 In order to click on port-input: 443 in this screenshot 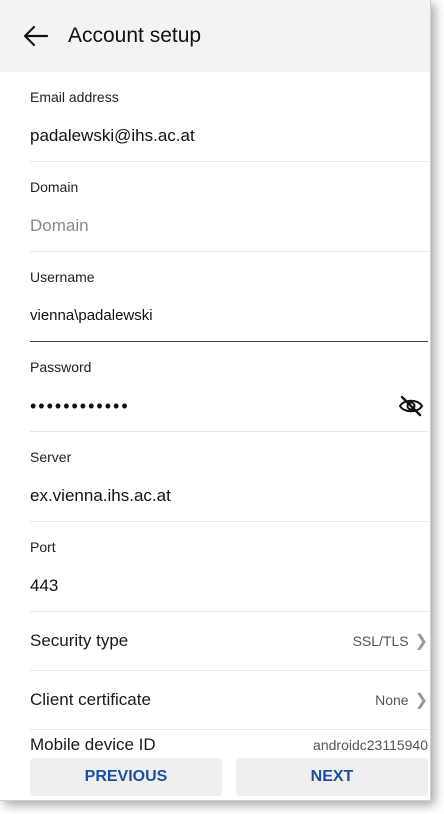, I will do `click(229, 586)`.